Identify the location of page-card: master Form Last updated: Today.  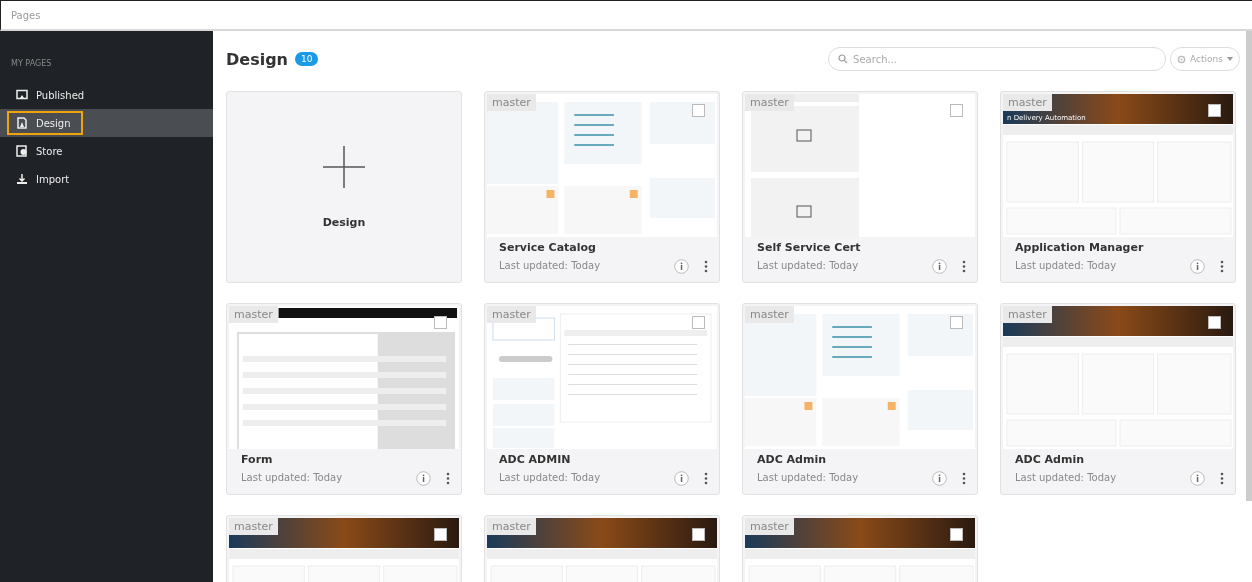
(344, 399).